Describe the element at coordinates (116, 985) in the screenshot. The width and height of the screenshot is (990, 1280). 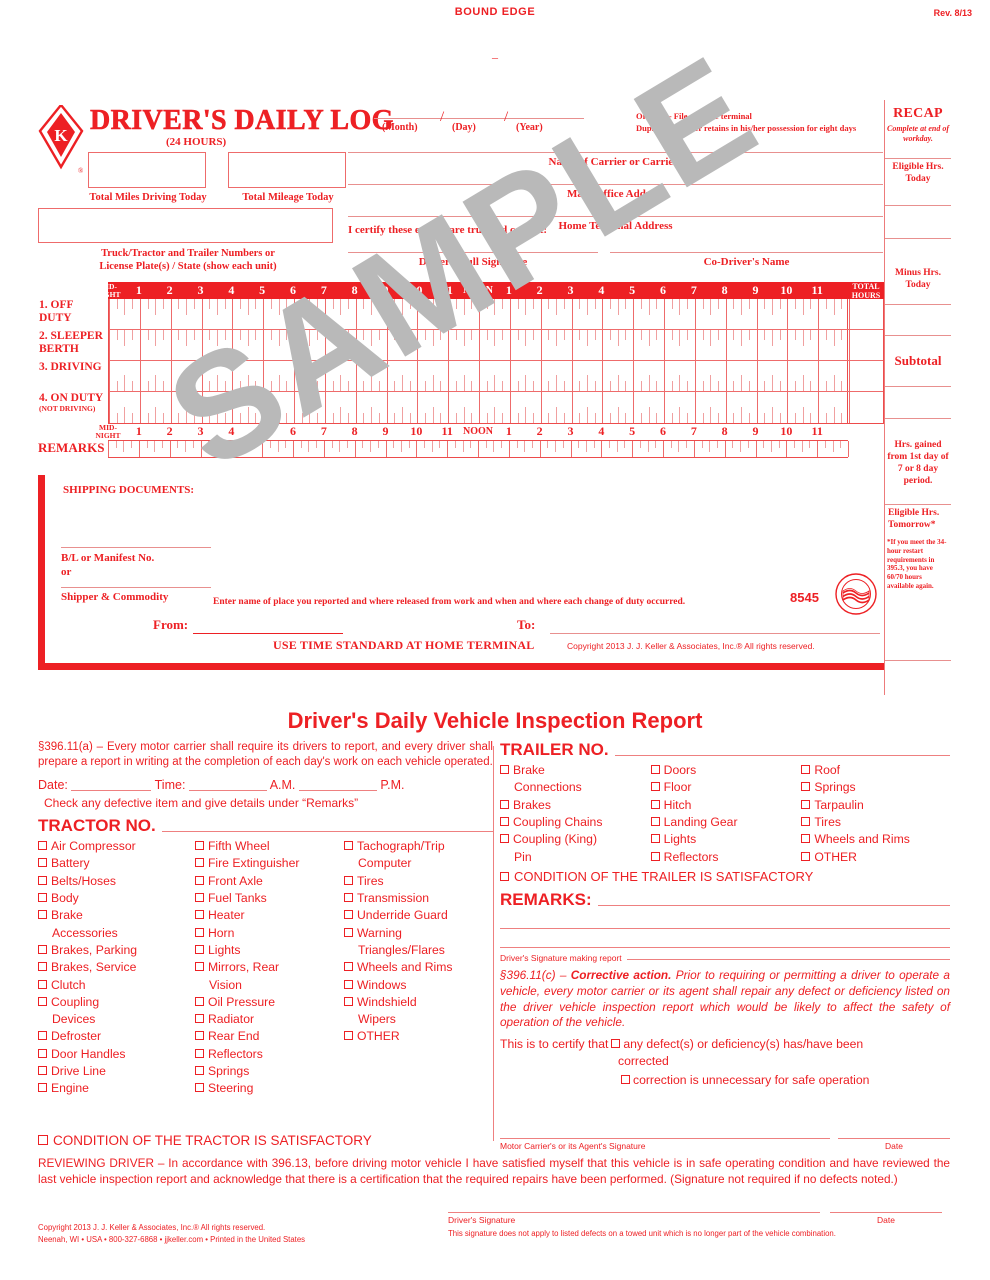
I see `checklist-item-clutch: Clutch` at that location.